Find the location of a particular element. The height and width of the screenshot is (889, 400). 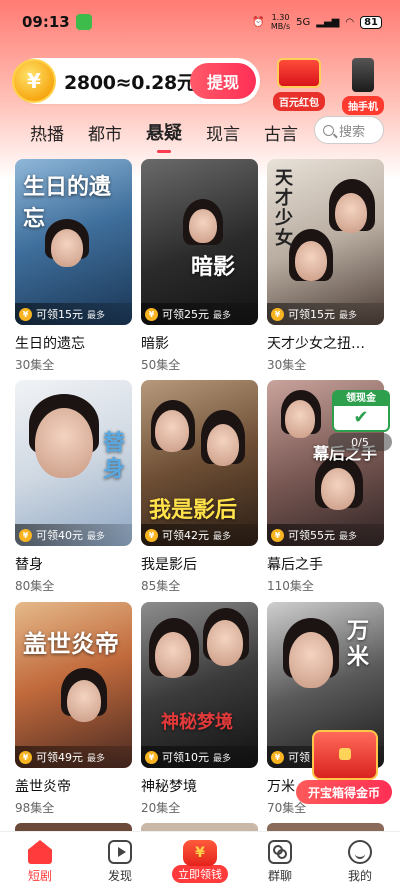

drama-title: 替身 is located at coordinates (29, 565).